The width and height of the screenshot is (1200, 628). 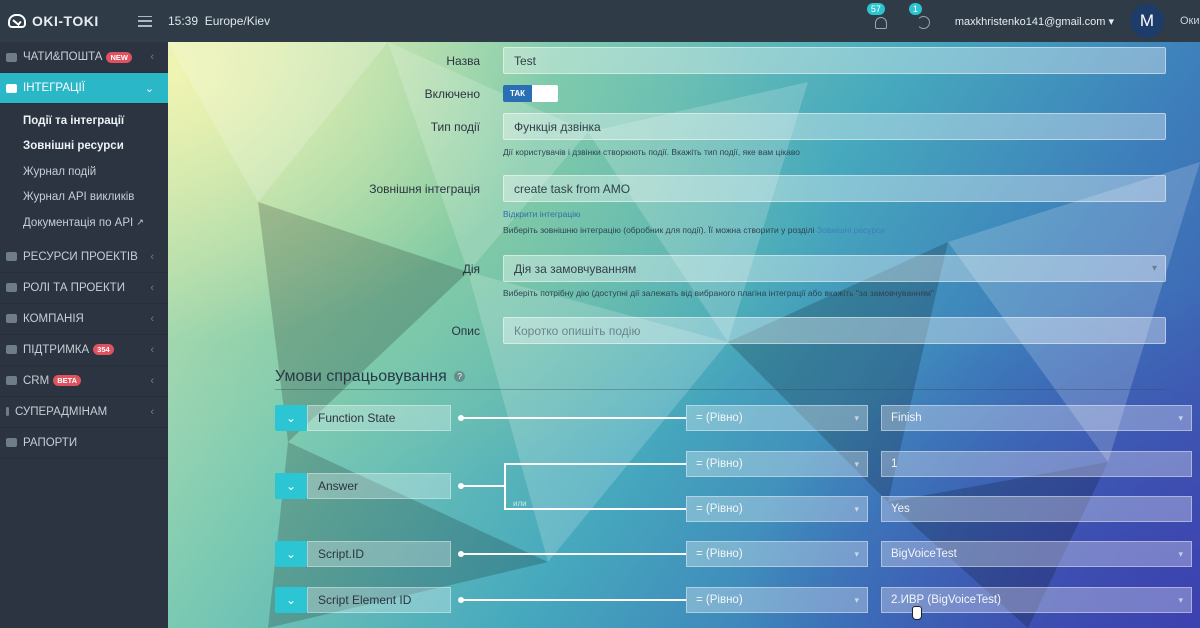 I want to click on condition-field: Function State, so click(x=379, y=418).